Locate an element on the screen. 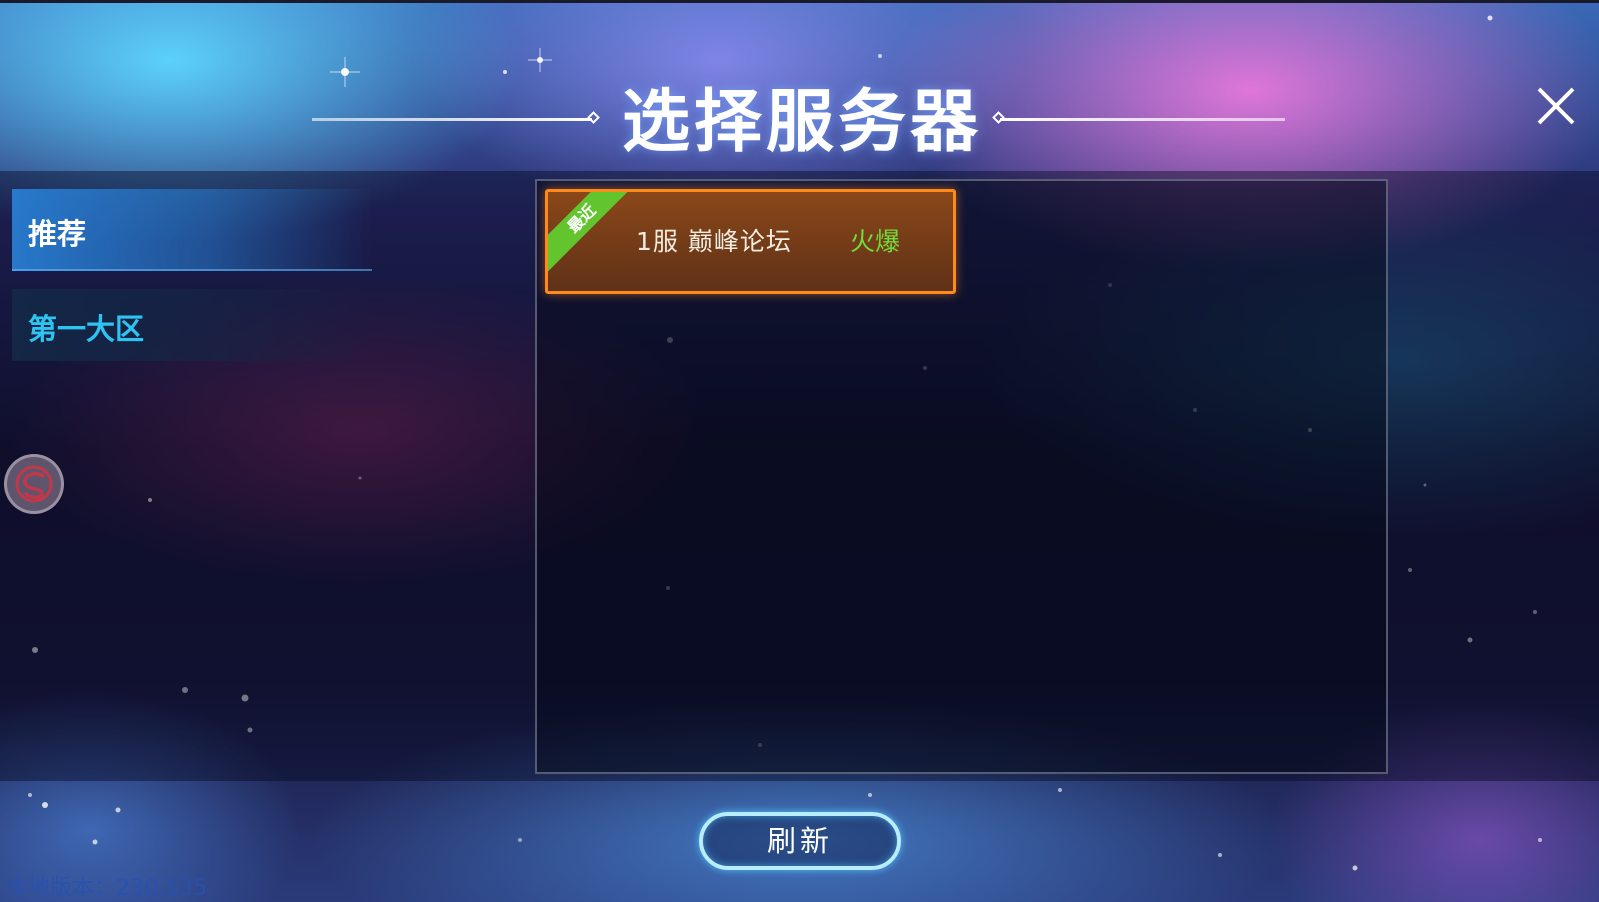  server-card: 最近 1服 巅峰论坛 火爆 is located at coordinates (750, 241).